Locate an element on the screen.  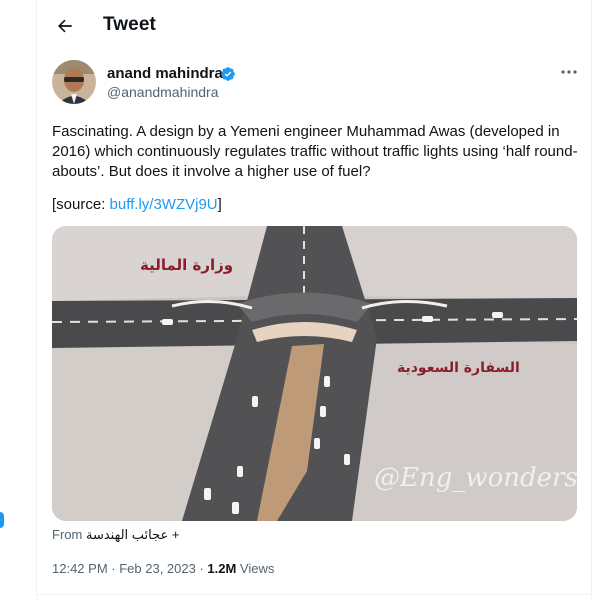
source-suffix: ] is located at coordinates (219, 204).